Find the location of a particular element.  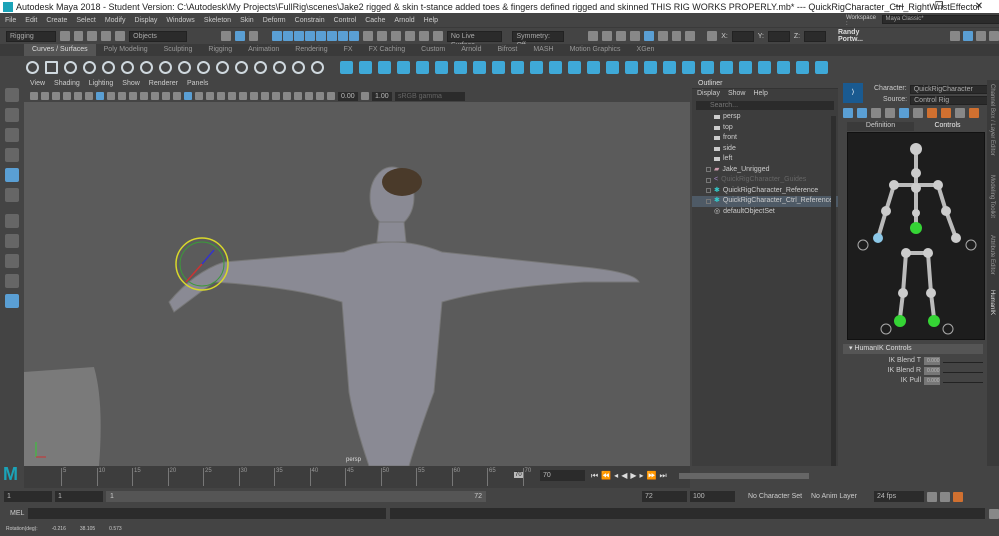

vp-menu-shading: Shading is located at coordinates (67, 85).